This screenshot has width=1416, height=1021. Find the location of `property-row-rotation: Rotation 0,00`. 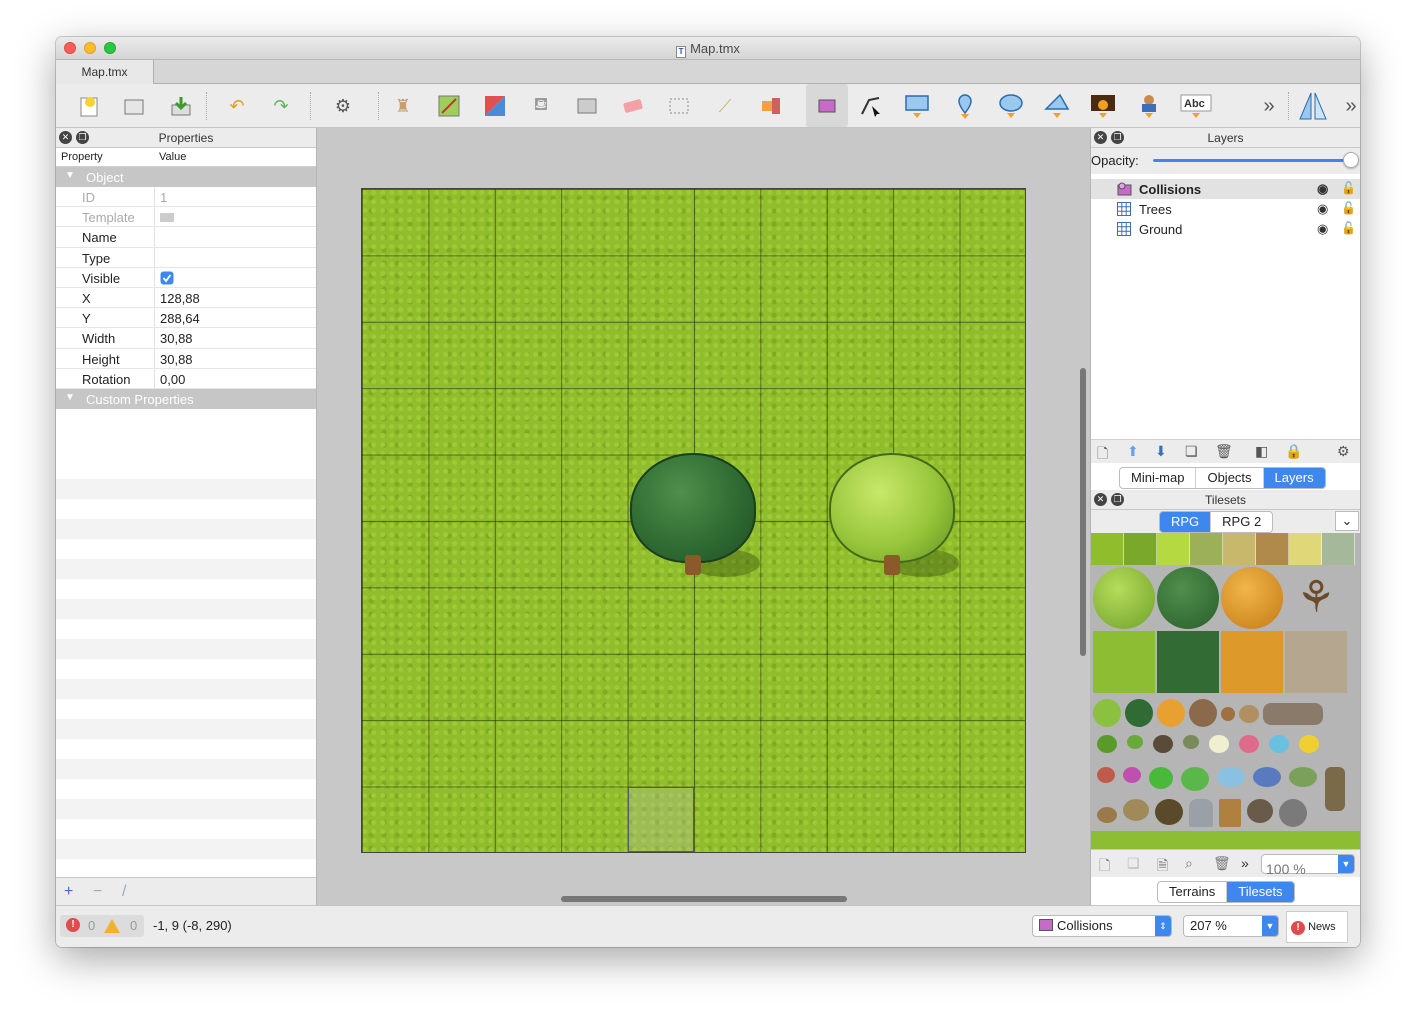

property-row-rotation: Rotation 0,00 is located at coordinates (186, 378).